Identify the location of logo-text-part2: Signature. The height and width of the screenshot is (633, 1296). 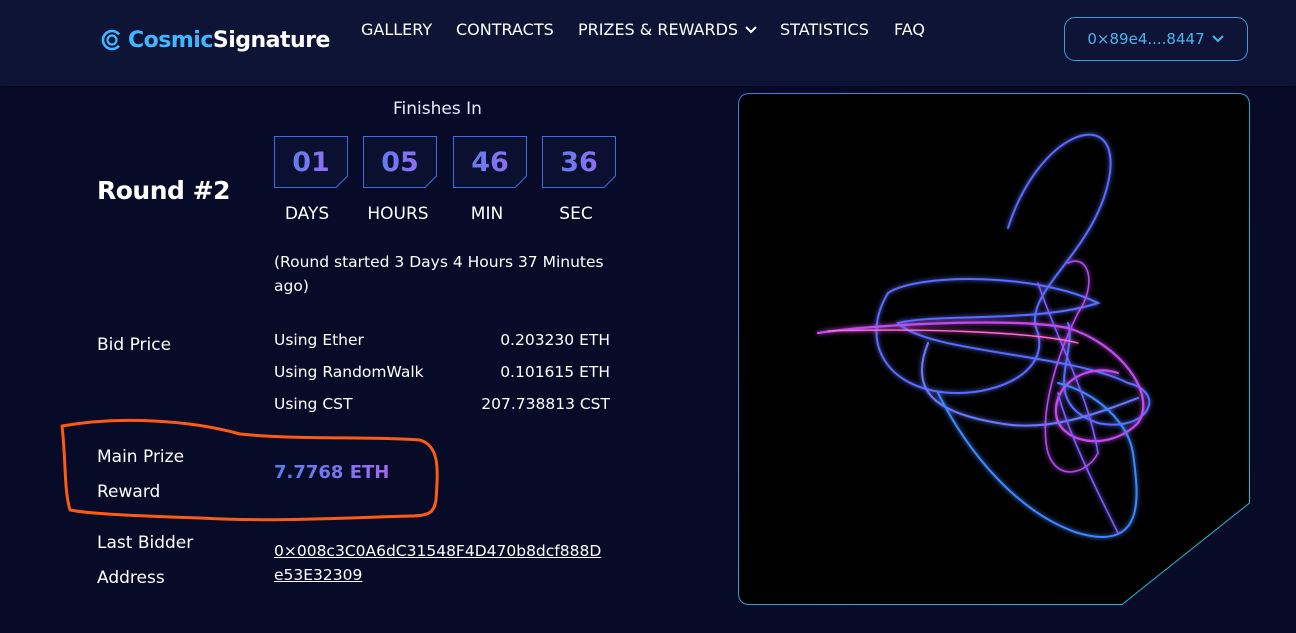
(271, 40).